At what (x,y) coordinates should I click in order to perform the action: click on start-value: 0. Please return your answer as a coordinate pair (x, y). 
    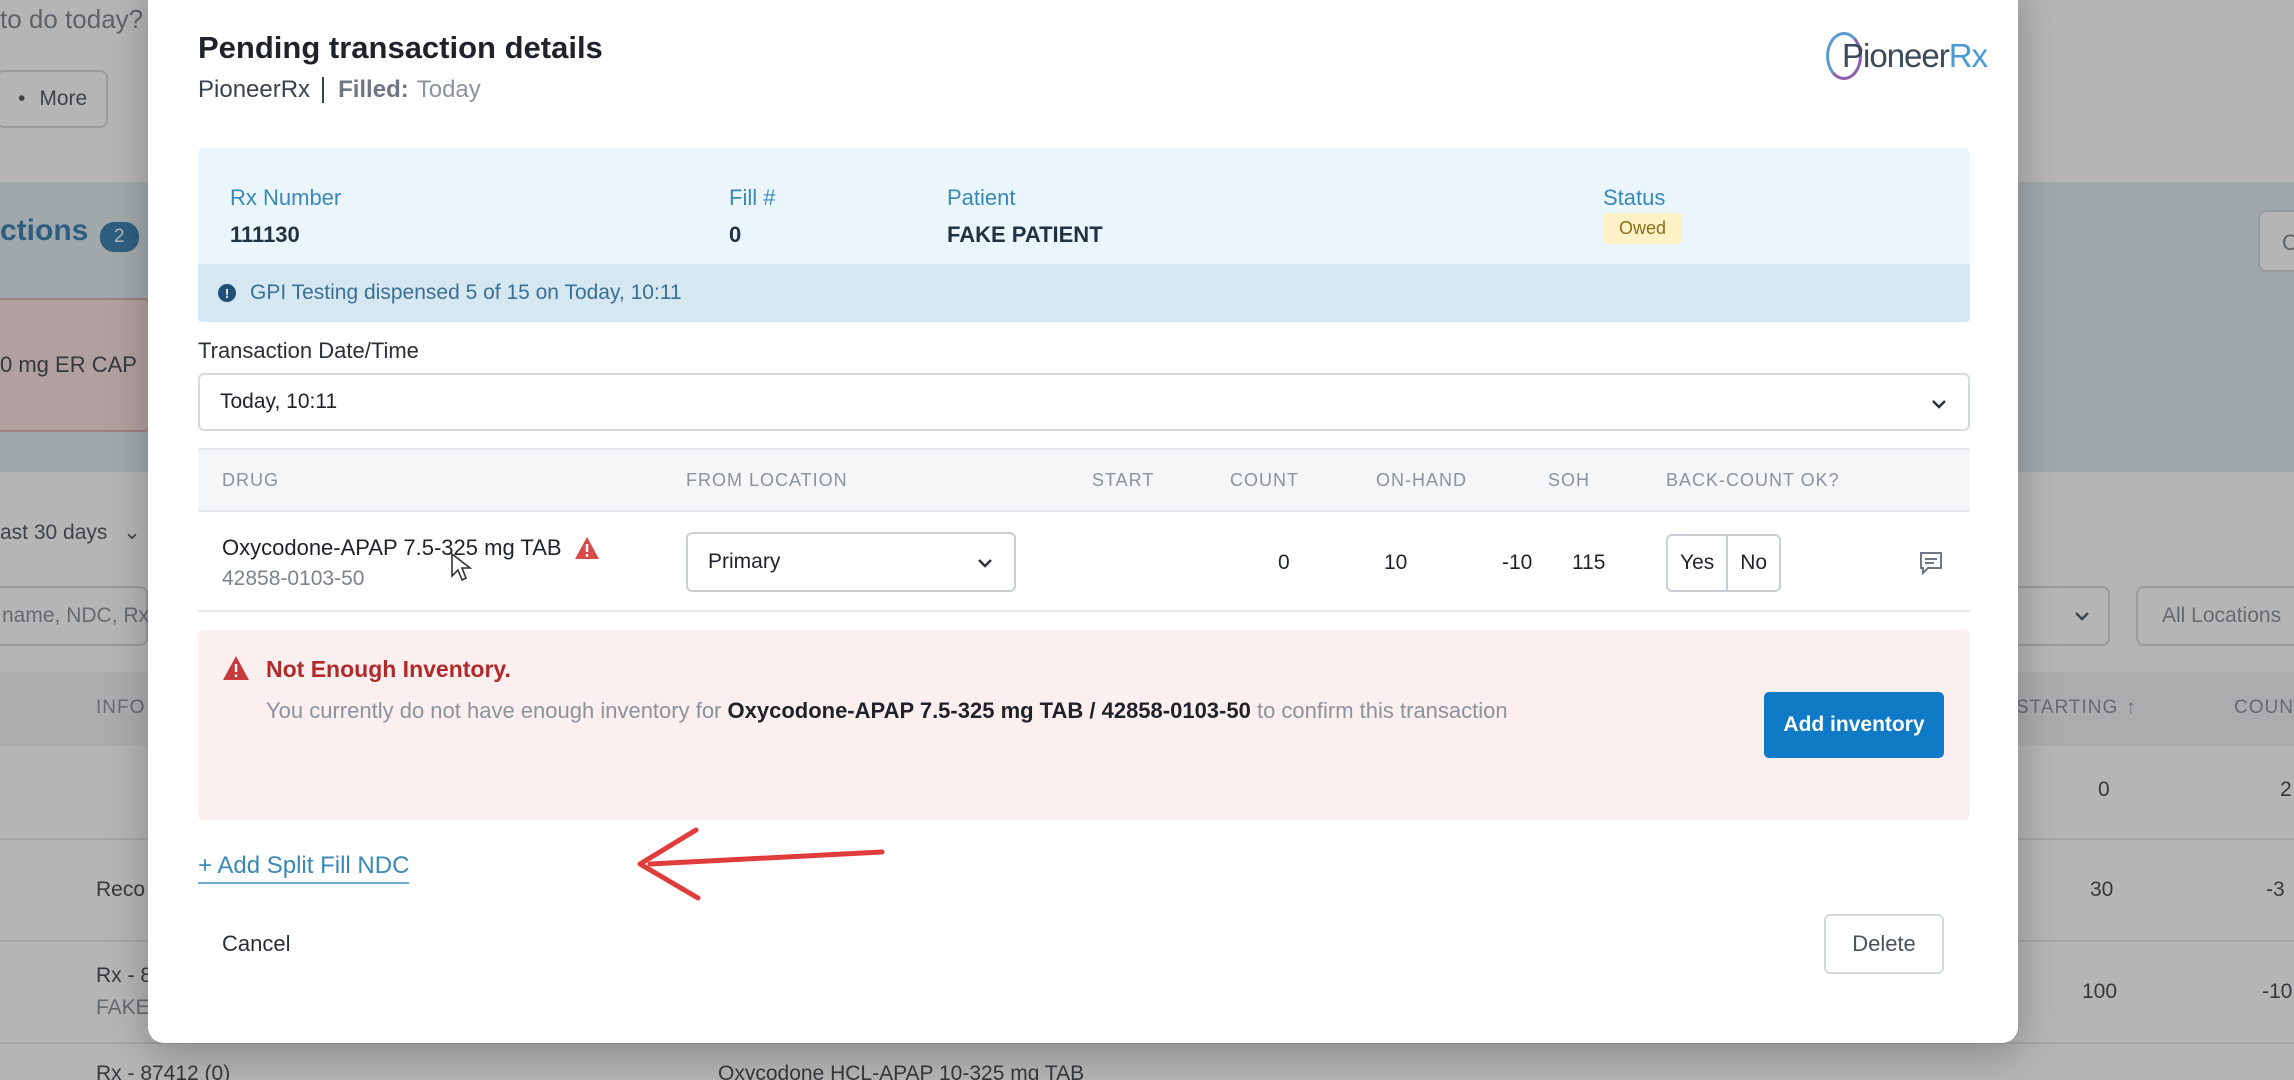
    Looking at the image, I should click on (1284, 562).